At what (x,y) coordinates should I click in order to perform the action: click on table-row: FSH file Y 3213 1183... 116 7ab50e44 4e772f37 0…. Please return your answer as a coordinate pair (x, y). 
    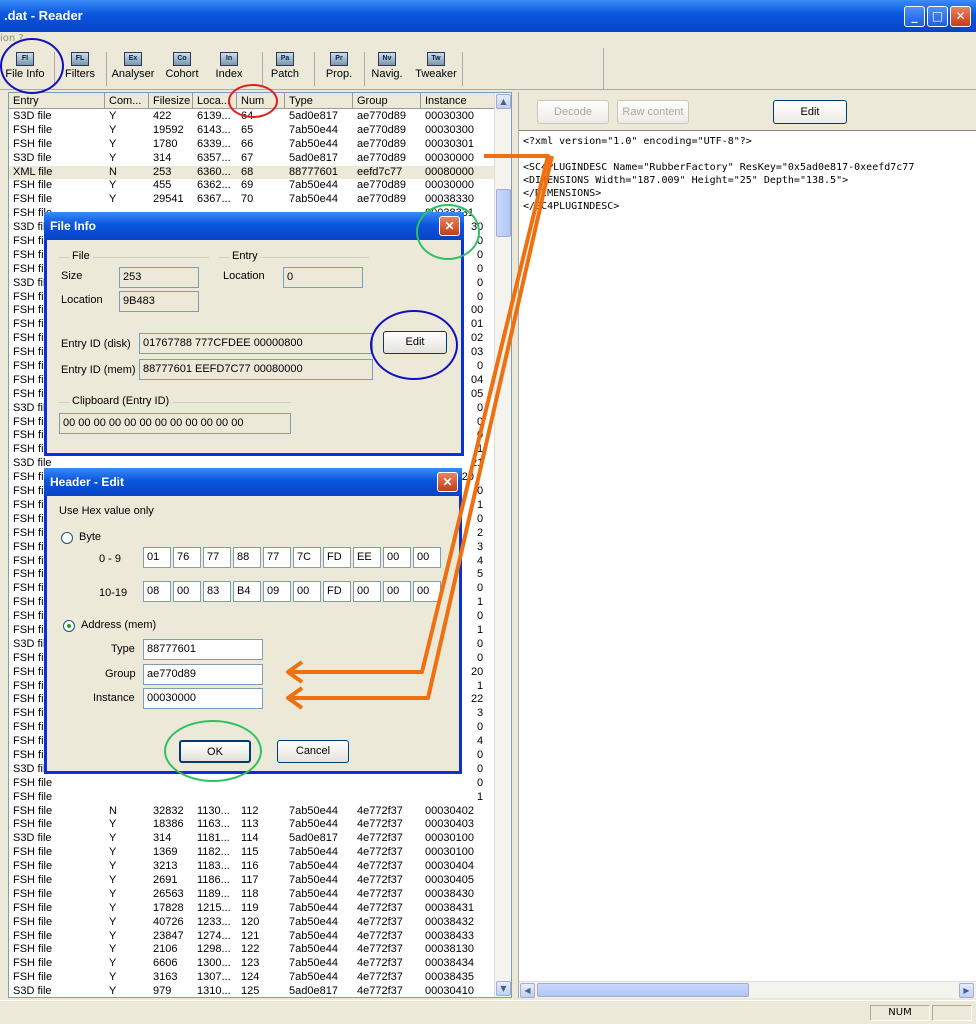
    Looking at the image, I should click on (252, 867).